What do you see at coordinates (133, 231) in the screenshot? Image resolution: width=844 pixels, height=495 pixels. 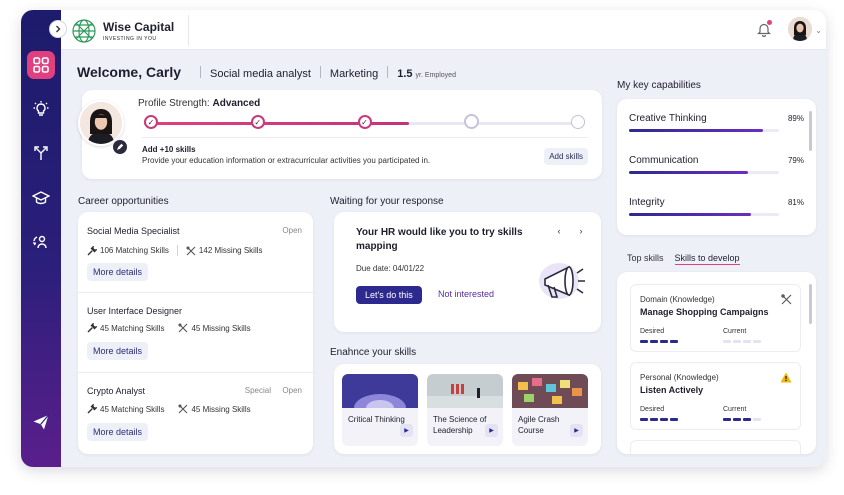 I see `job-title: Social Media Specialist` at bounding box center [133, 231].